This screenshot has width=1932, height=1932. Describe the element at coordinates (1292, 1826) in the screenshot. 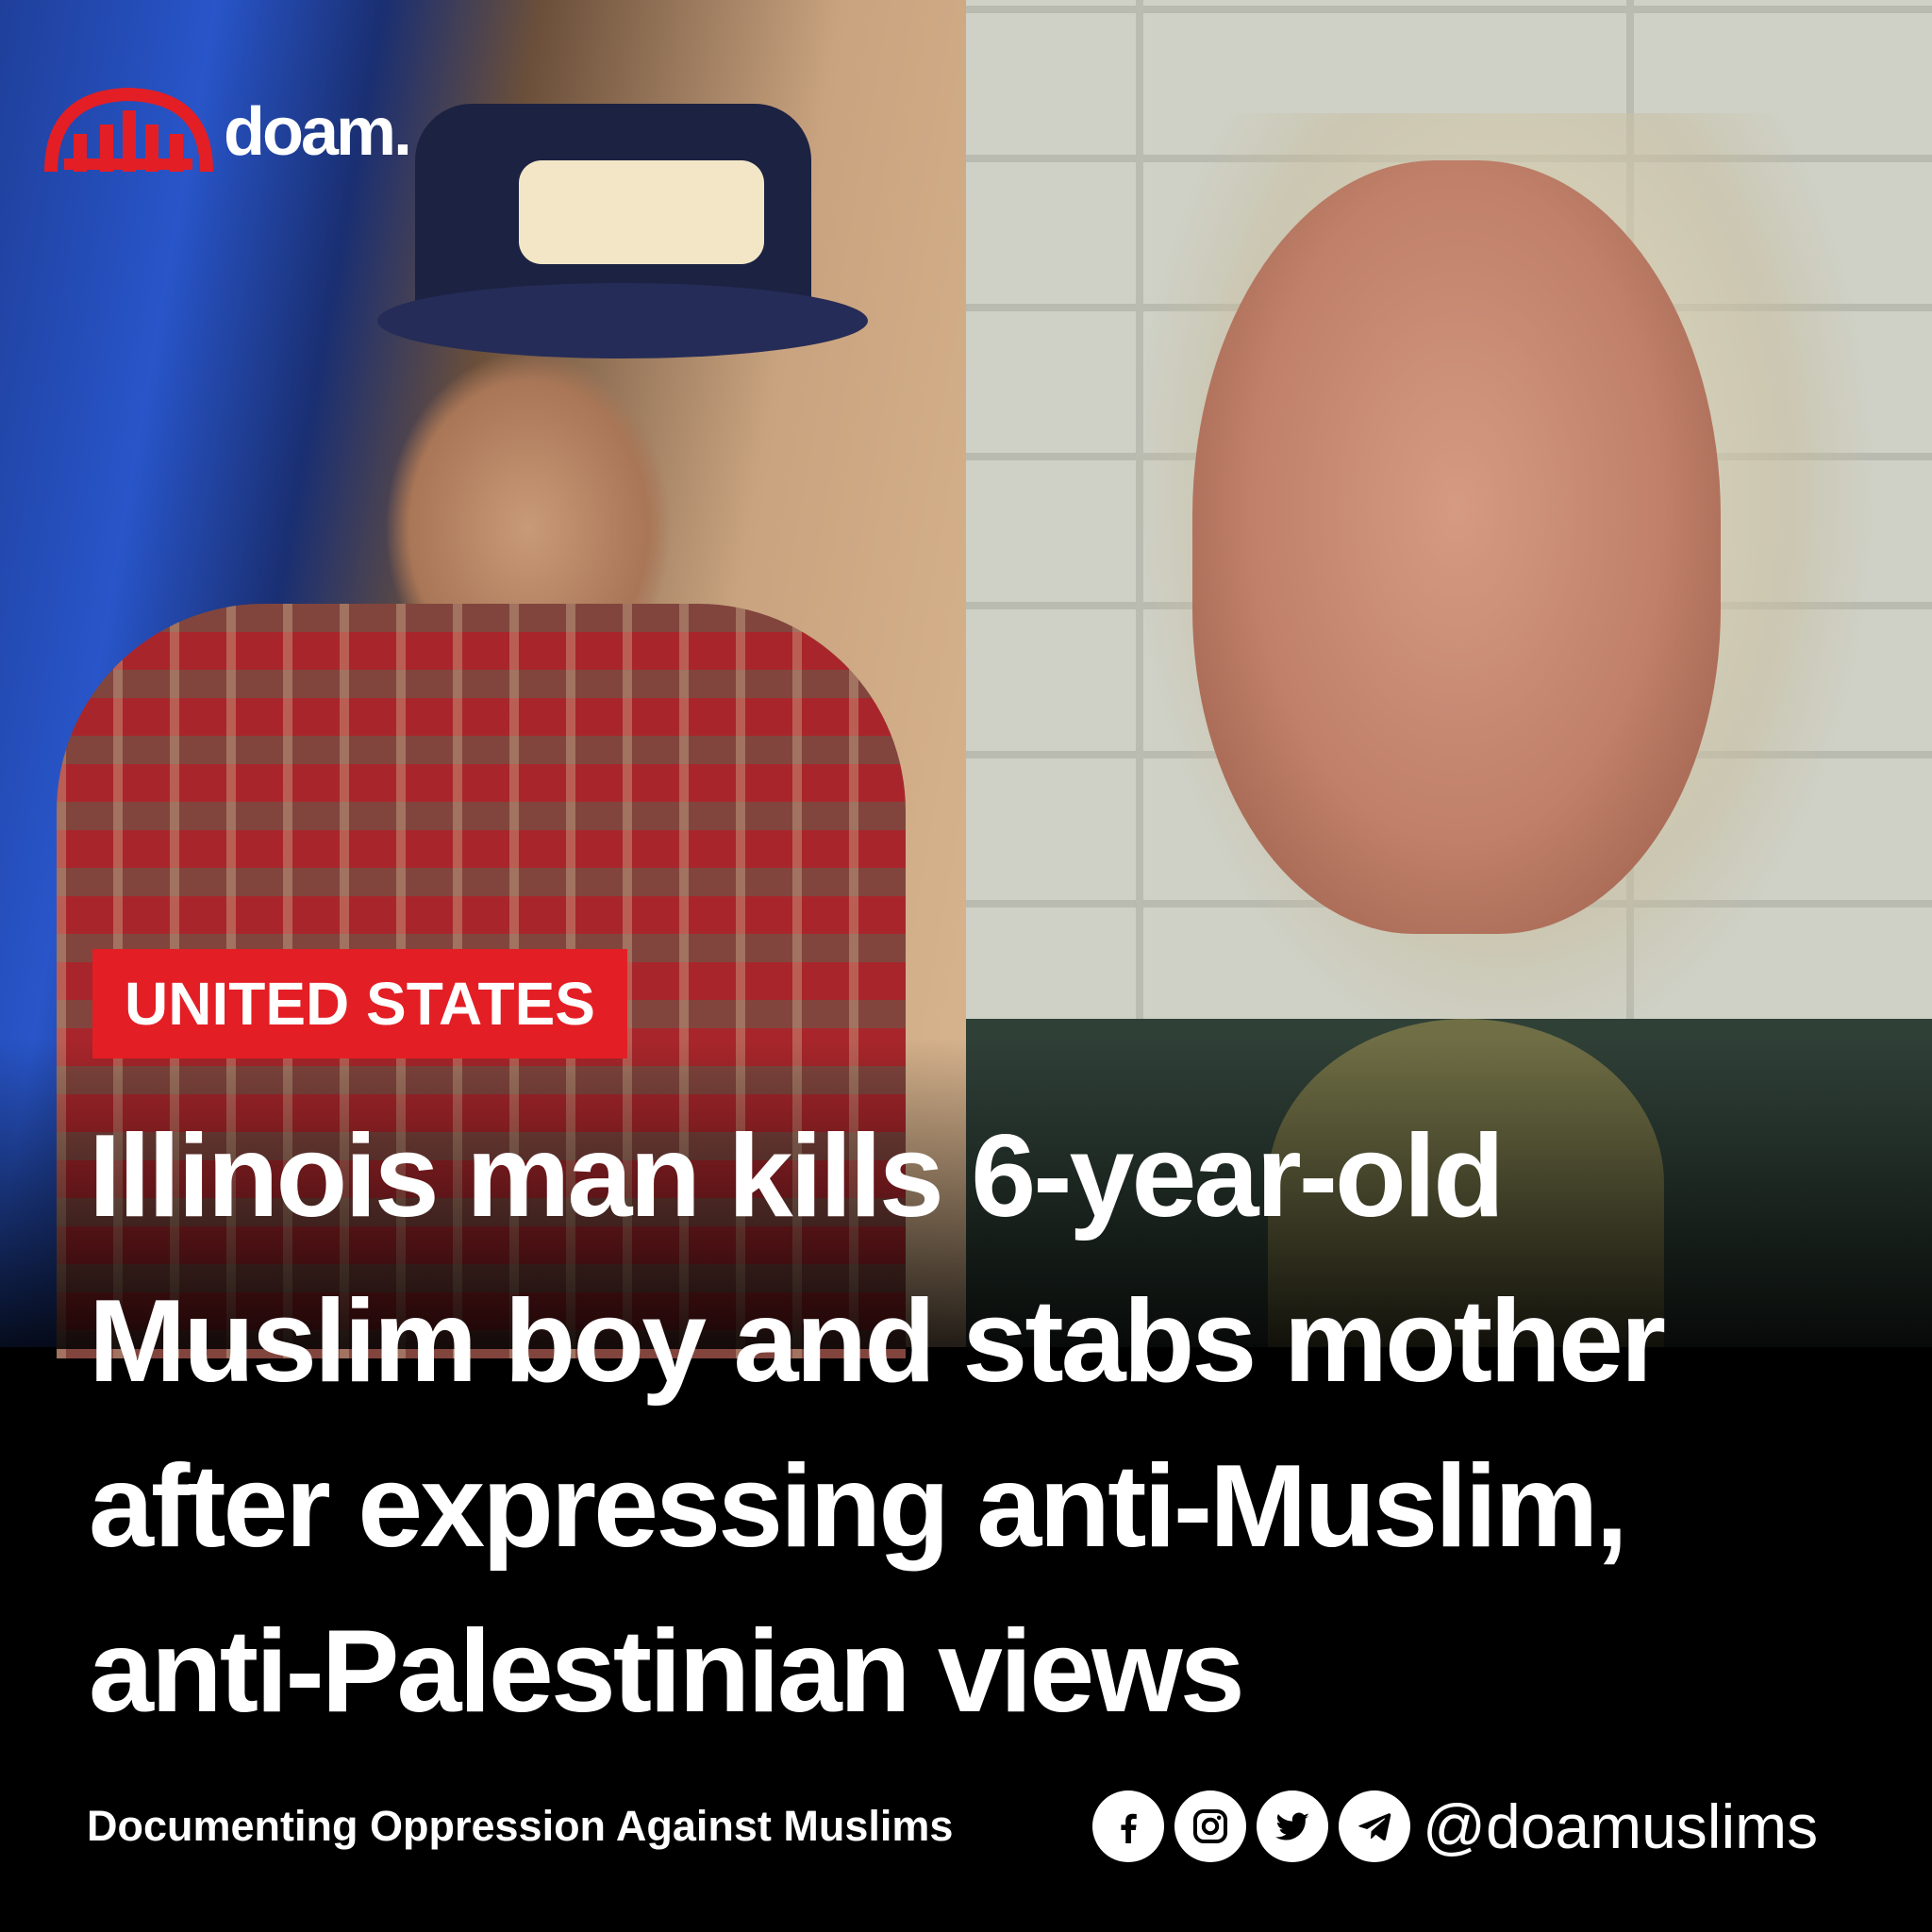

I see `twitter-icon` at that location.